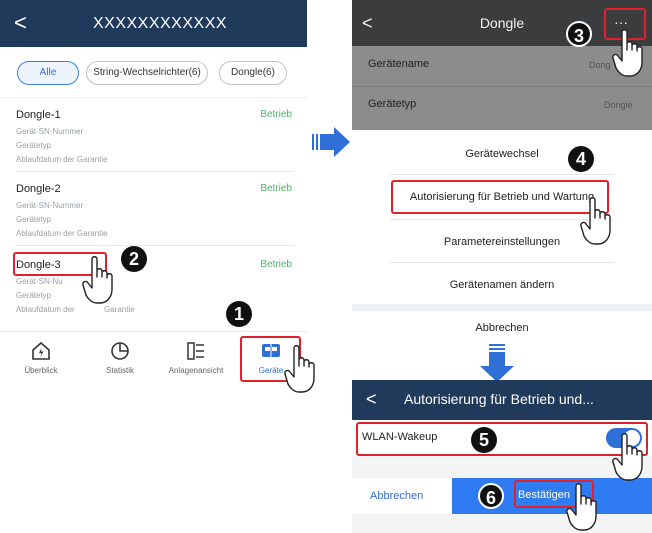 The height and width of the screenshot is (533, 652). What do you see at coordinates (134, 259) in the screenshot?
I see `step-badge-2: 2` at bounding box center [134, 259].